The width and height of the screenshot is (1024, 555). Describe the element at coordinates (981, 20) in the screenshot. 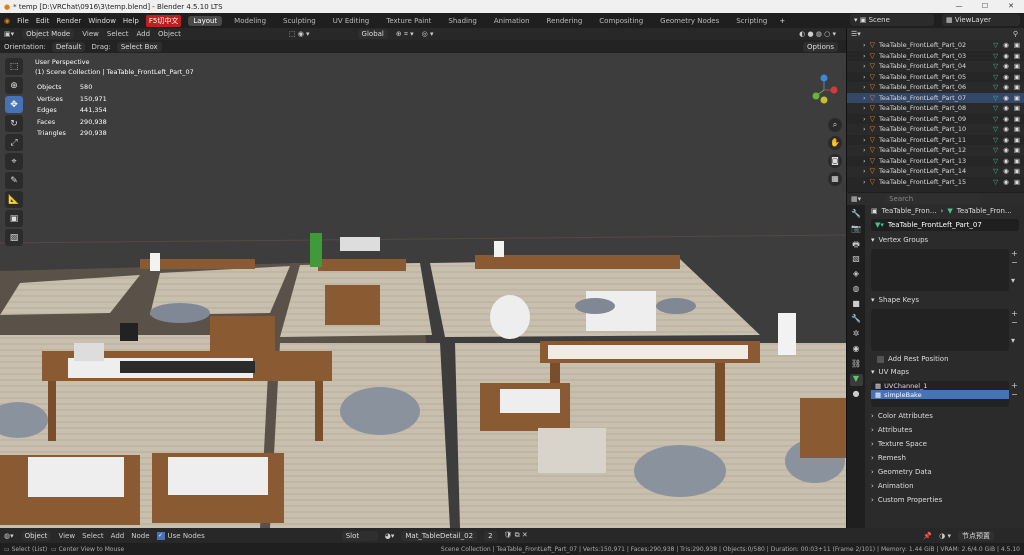

I see `view-layer-selector: ▦ ViewLayer` at that location.